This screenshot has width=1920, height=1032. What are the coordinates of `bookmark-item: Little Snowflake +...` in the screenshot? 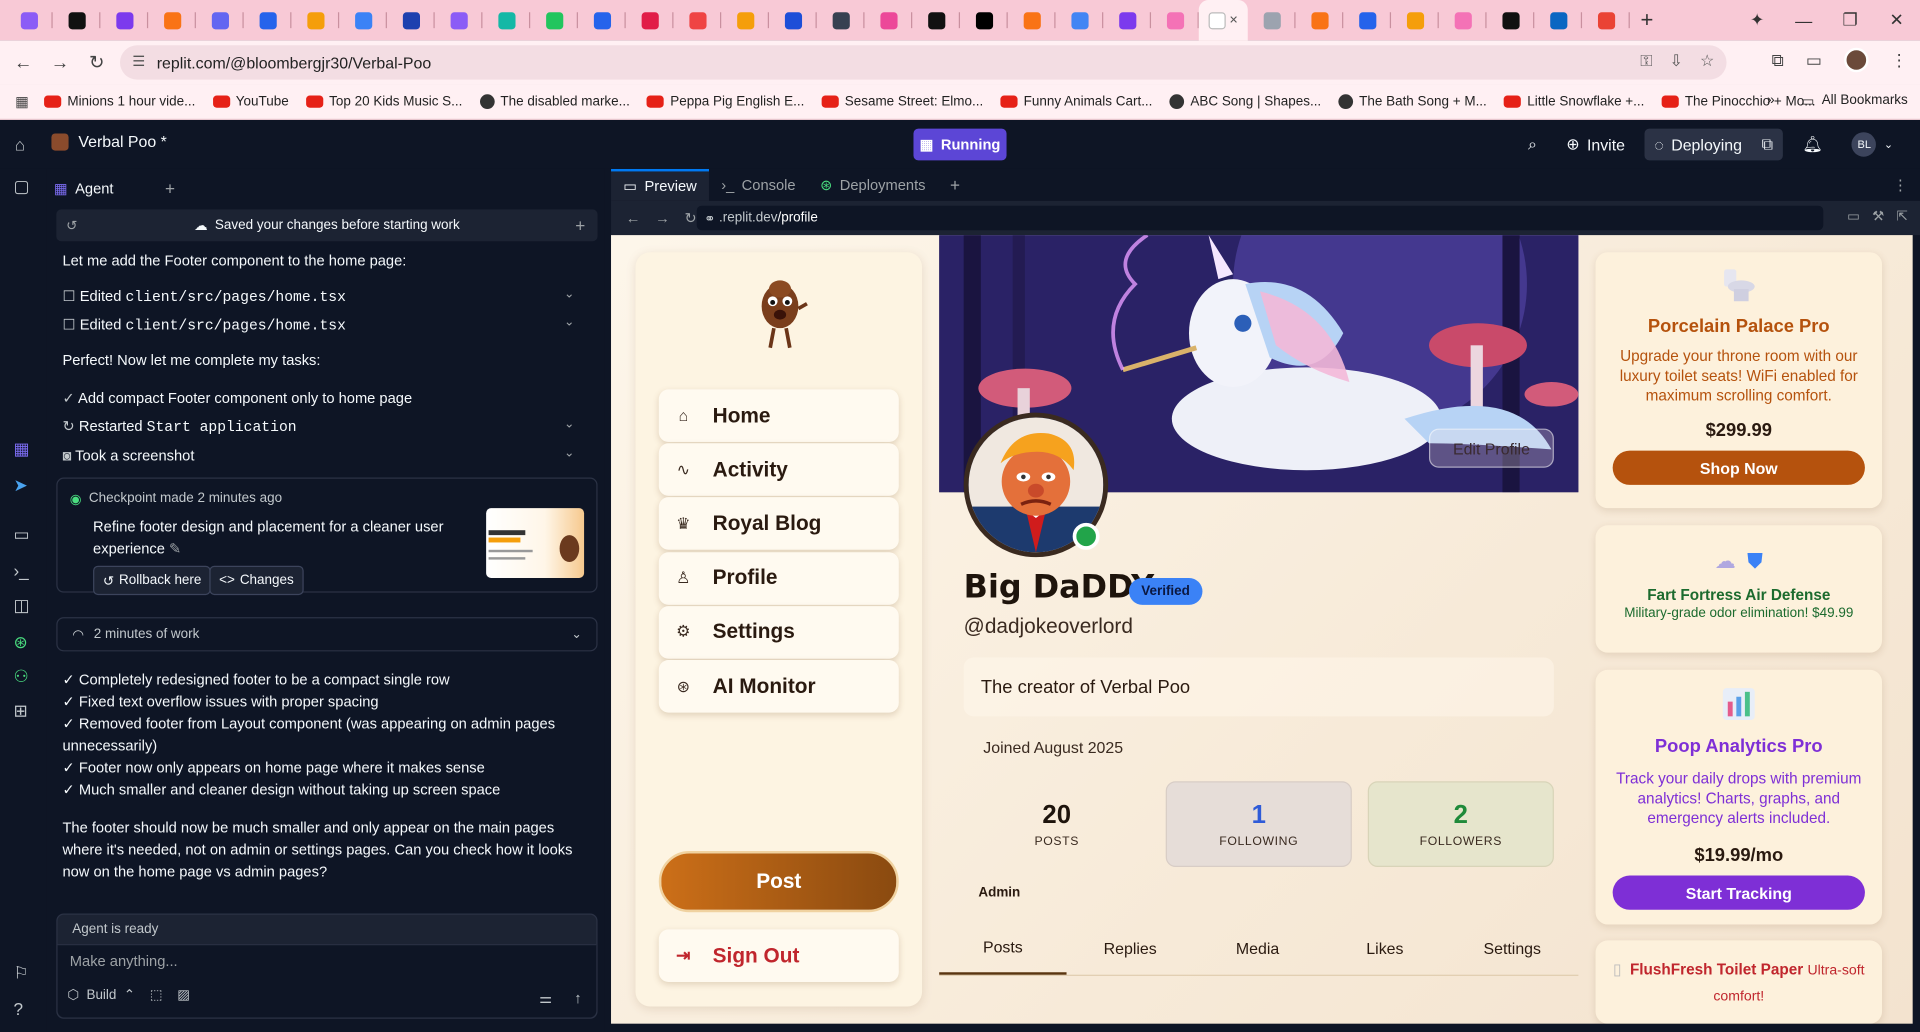 It's located at (1573, 101).